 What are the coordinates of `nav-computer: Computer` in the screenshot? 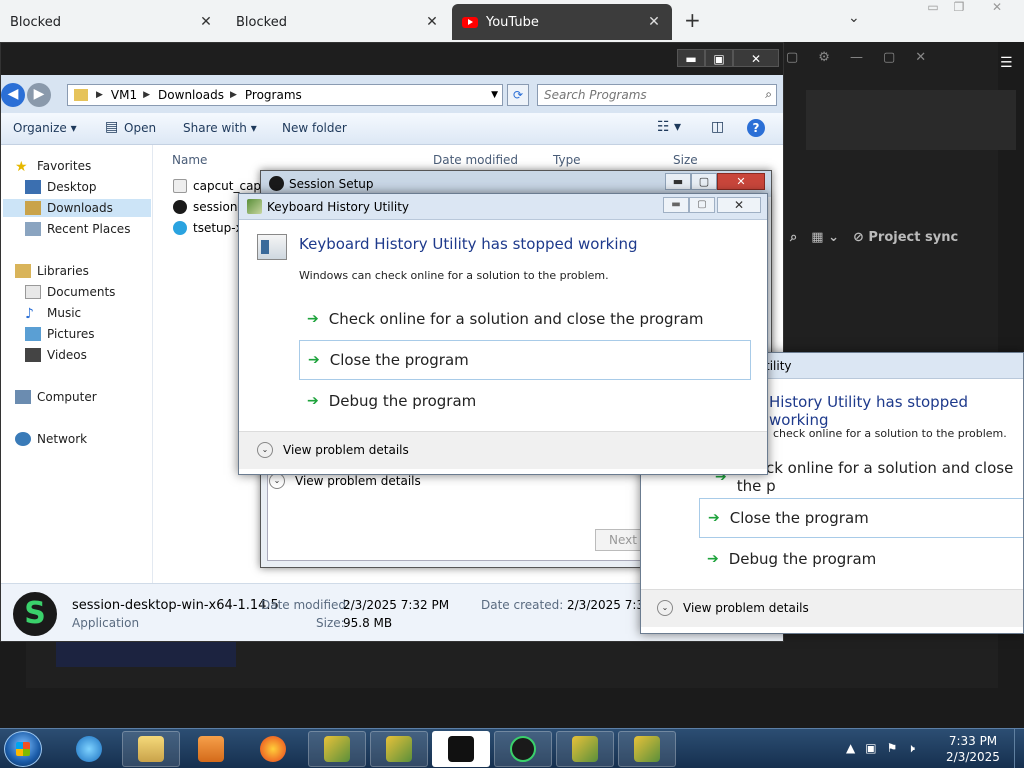 It's located at (56, 397).